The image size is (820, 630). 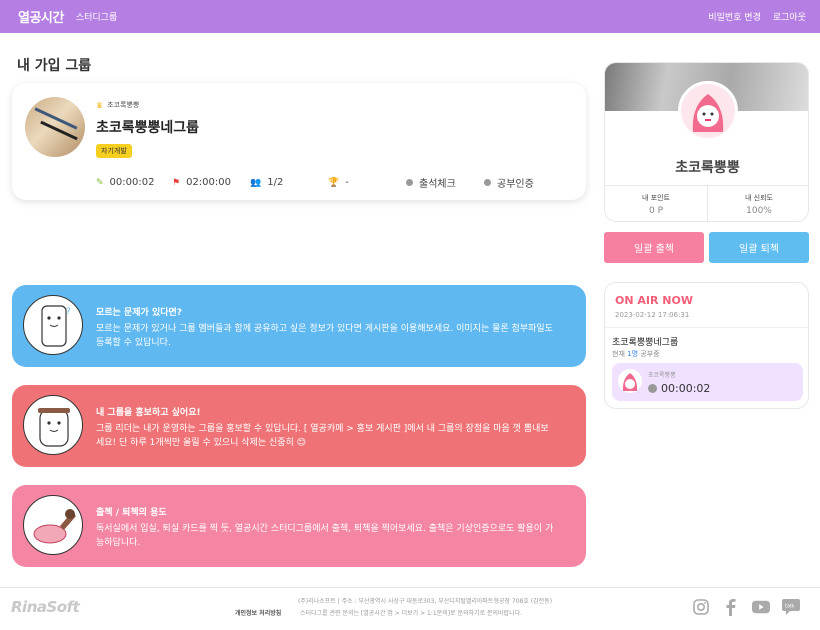 What do you see at coordinates (409, 182) in the screenshot?
I see `attendance-dot-icon` at bounding box center [409, 182].